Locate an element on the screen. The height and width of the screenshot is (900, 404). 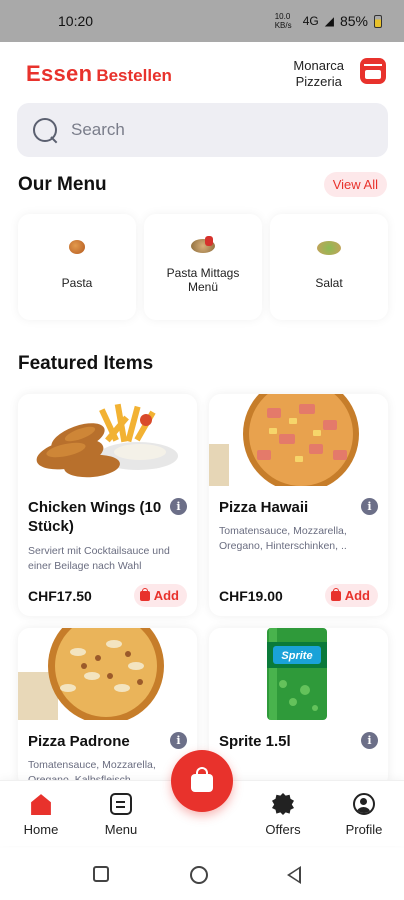
pasta-mittag-image is located at coordinates (203, 248).